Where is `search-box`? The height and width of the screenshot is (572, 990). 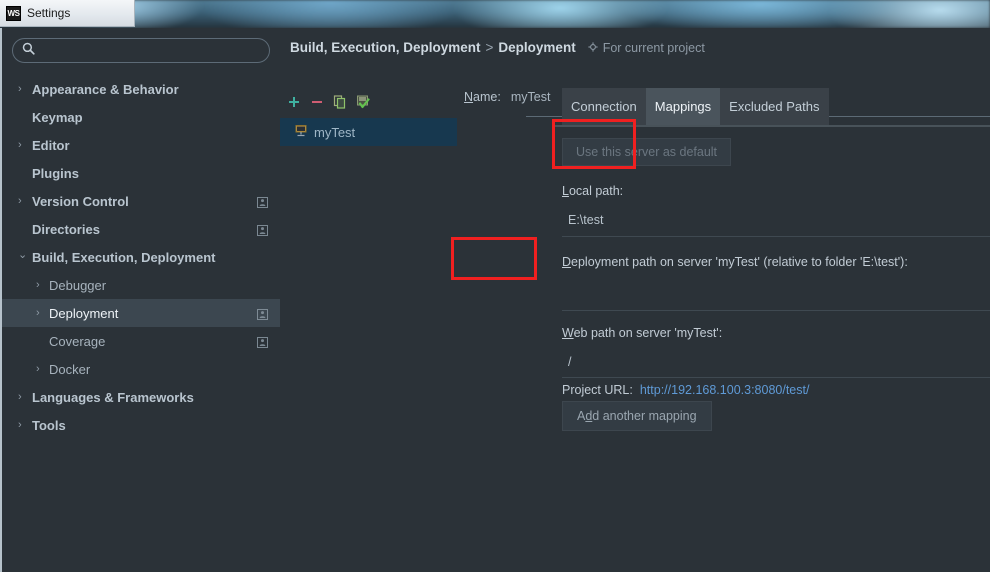
search-box is located at coordinates (141, 50).